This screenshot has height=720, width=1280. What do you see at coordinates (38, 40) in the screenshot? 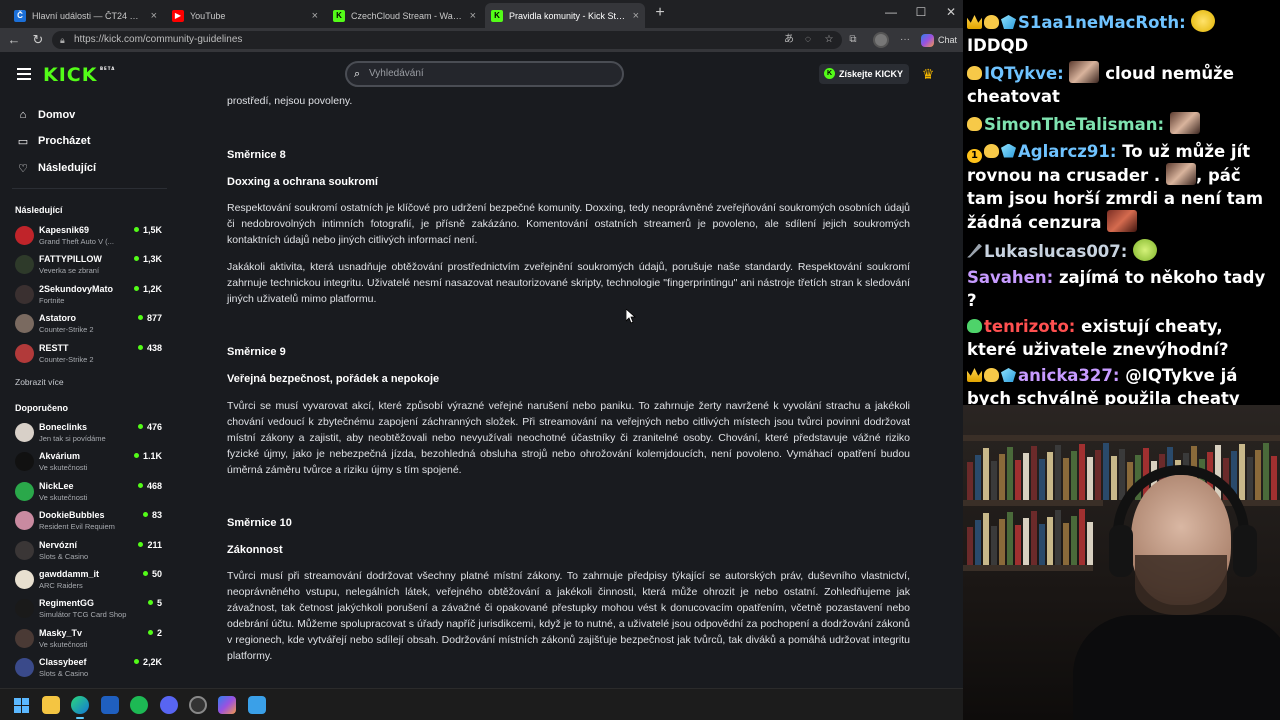
I see `reload-icon: ↻` at bounding box center [38, 40].